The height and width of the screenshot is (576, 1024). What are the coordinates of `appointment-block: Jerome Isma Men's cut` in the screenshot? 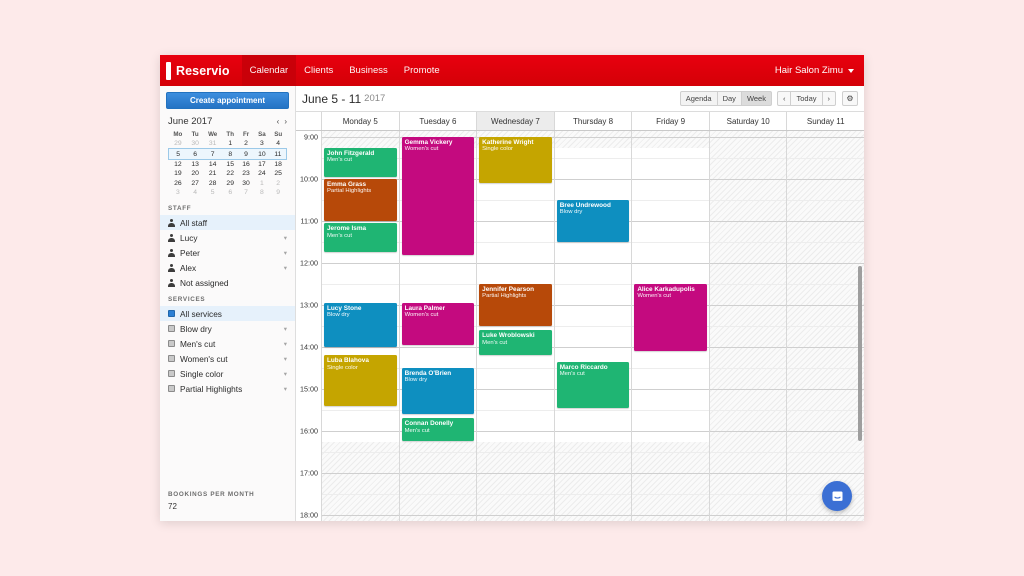 It's located at (360, 238).